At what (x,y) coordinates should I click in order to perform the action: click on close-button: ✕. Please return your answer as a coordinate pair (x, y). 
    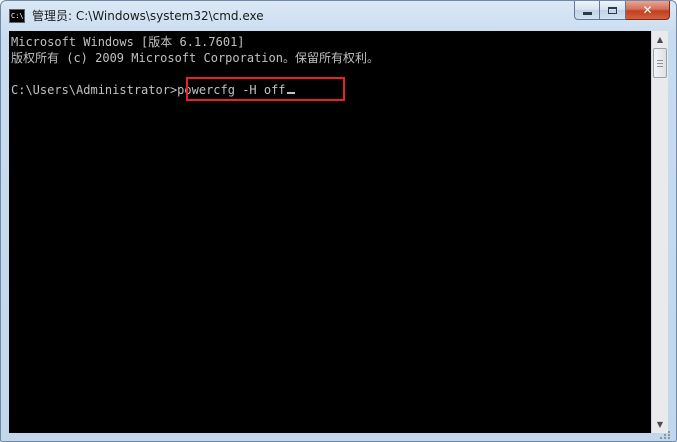
    Looking at the image, I should click on (648, 10).